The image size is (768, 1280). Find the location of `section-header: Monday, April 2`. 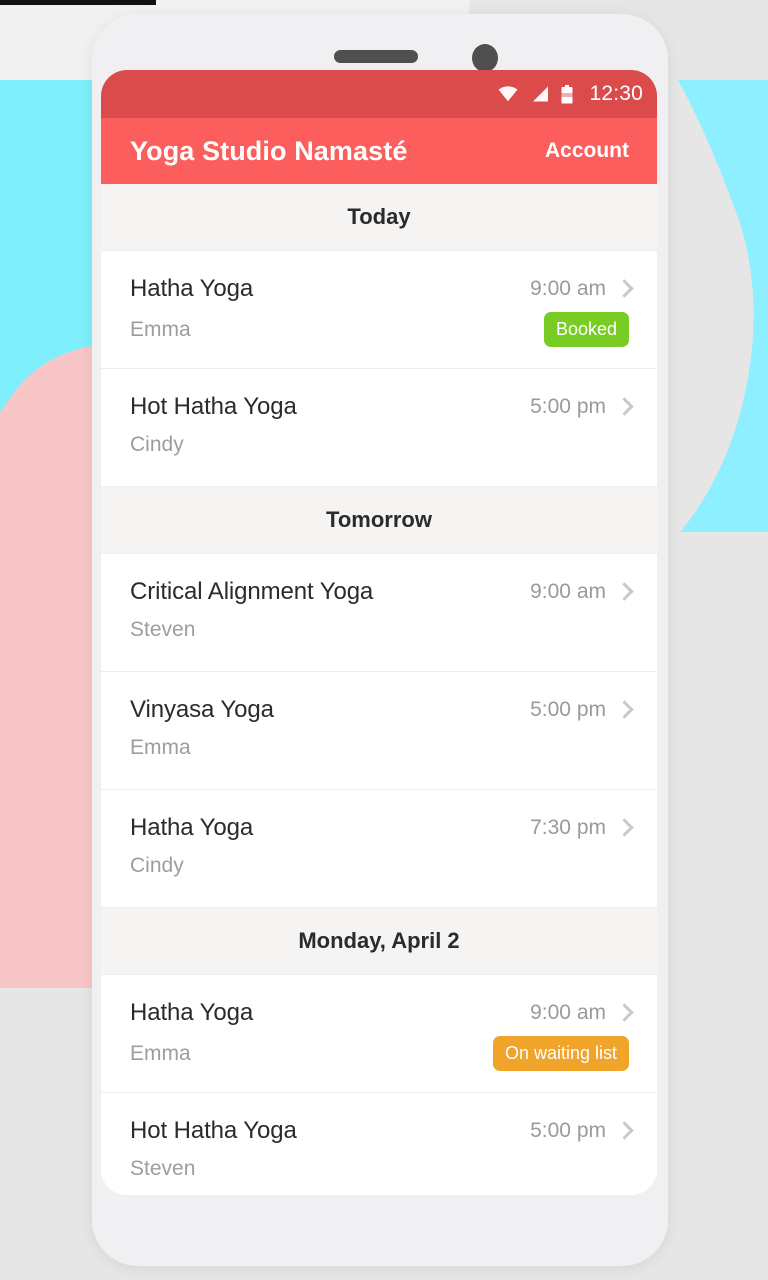

section-header: Monday, April 2 is located at coordinates (379, 941).